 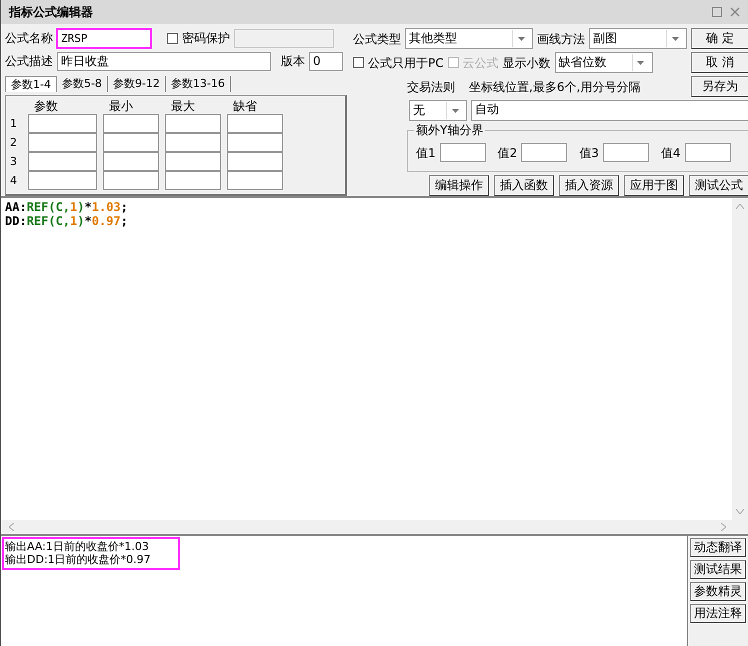 What do you see at coordinates (450, 130) in the screenshot?
I see `group-title: 额外Y轴分界` at bounding box center [450, 130].